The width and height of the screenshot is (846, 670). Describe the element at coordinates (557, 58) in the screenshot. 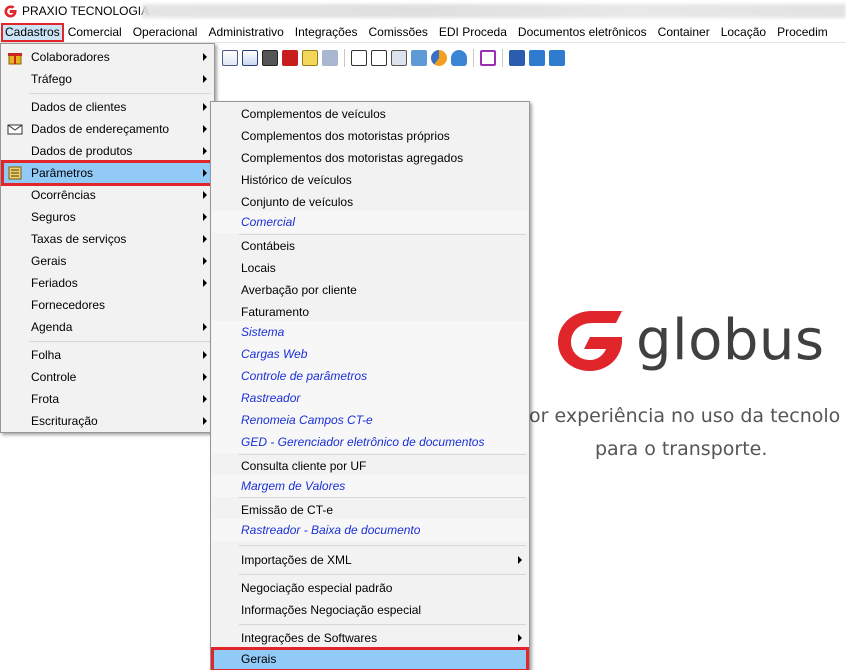

I see `file-icon` at that location.